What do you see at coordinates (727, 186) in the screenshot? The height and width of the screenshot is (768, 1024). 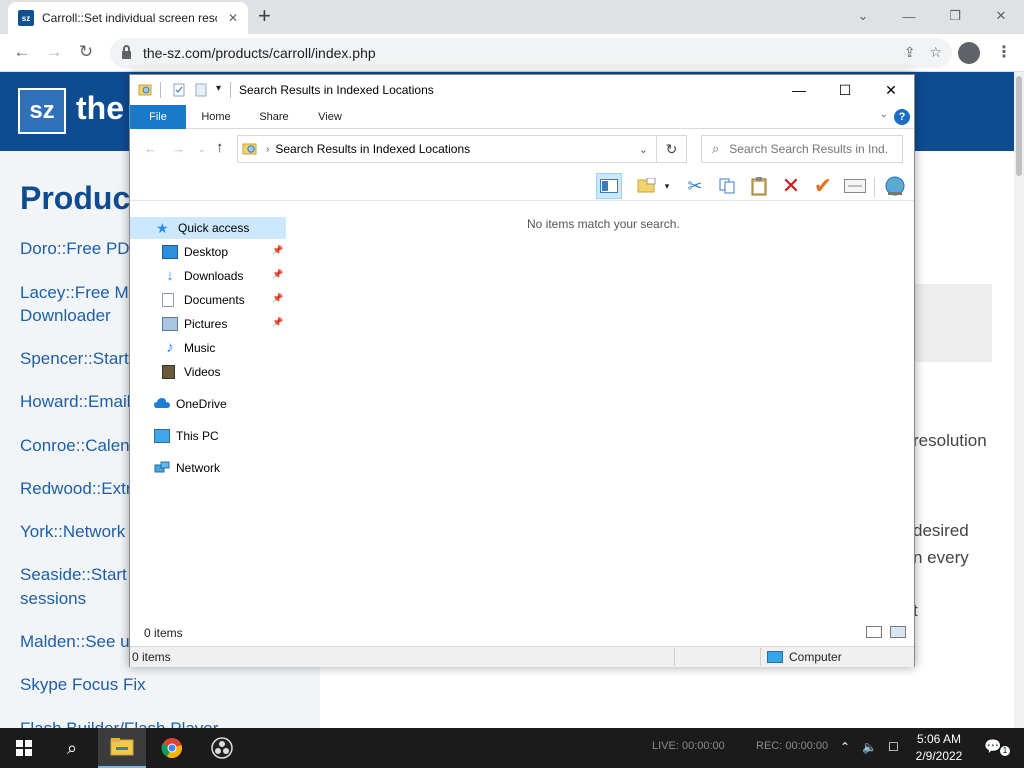 I see `copy-icon` at bounding box center [727, 186].